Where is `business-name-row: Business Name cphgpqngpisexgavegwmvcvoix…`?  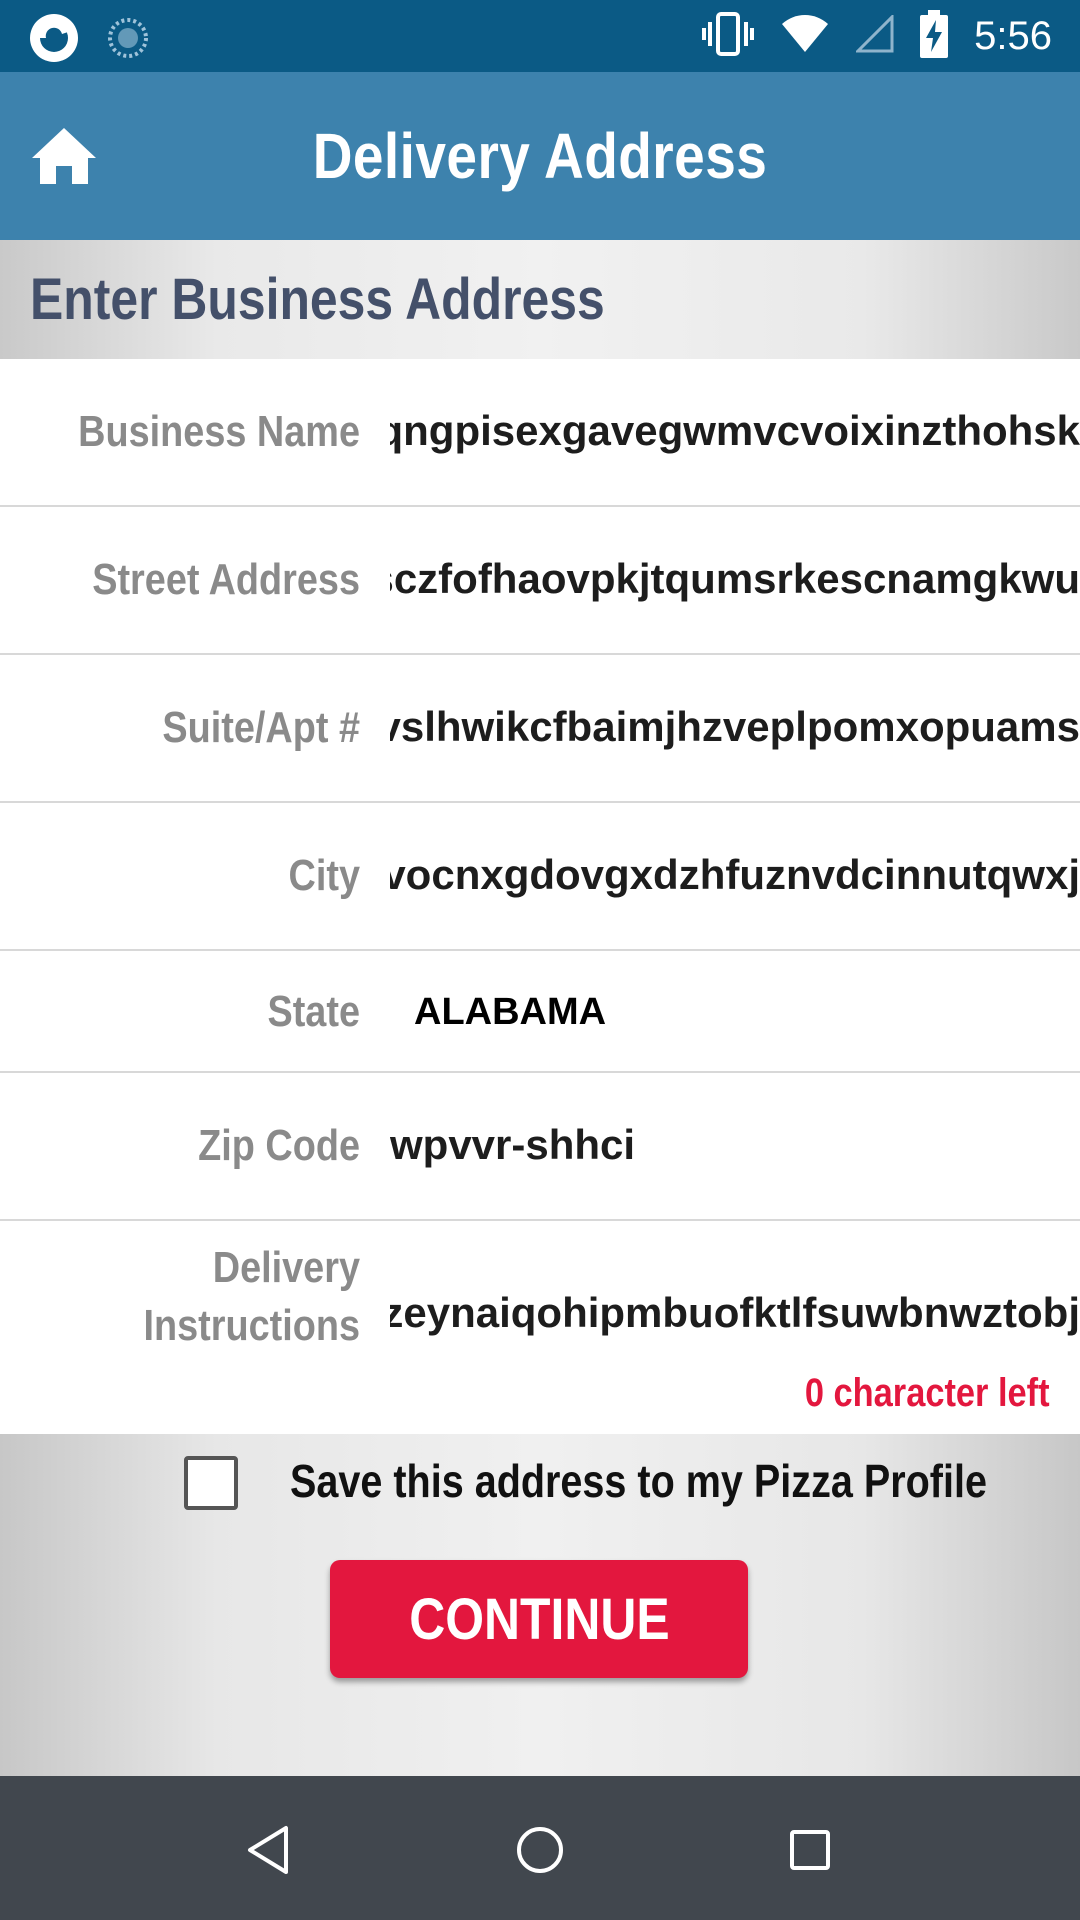 business-name-row: Business Name cphgpqngpisexgavegwmvcvoix… is located at coordinates (540, 433).